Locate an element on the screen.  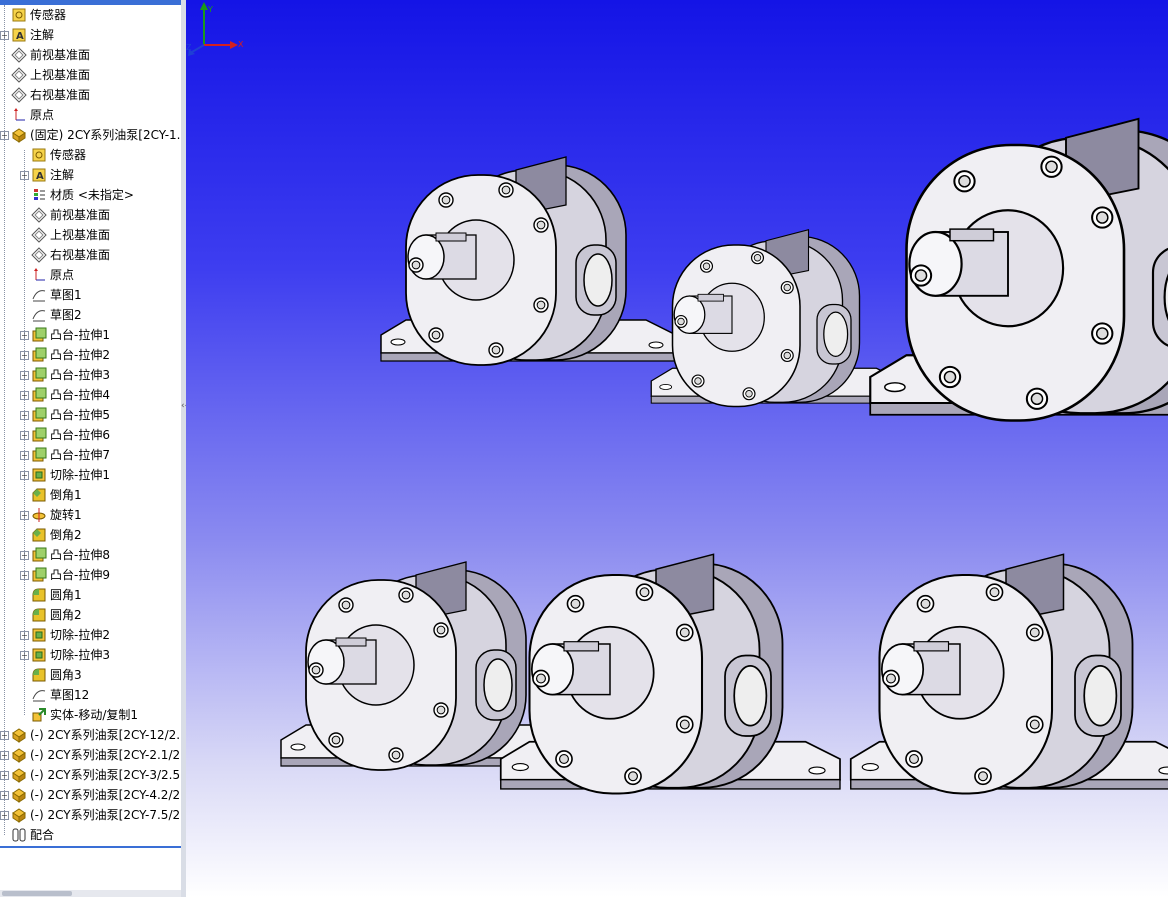
tree-item: 材质 <未指定> is located at coordinates (90, 195).